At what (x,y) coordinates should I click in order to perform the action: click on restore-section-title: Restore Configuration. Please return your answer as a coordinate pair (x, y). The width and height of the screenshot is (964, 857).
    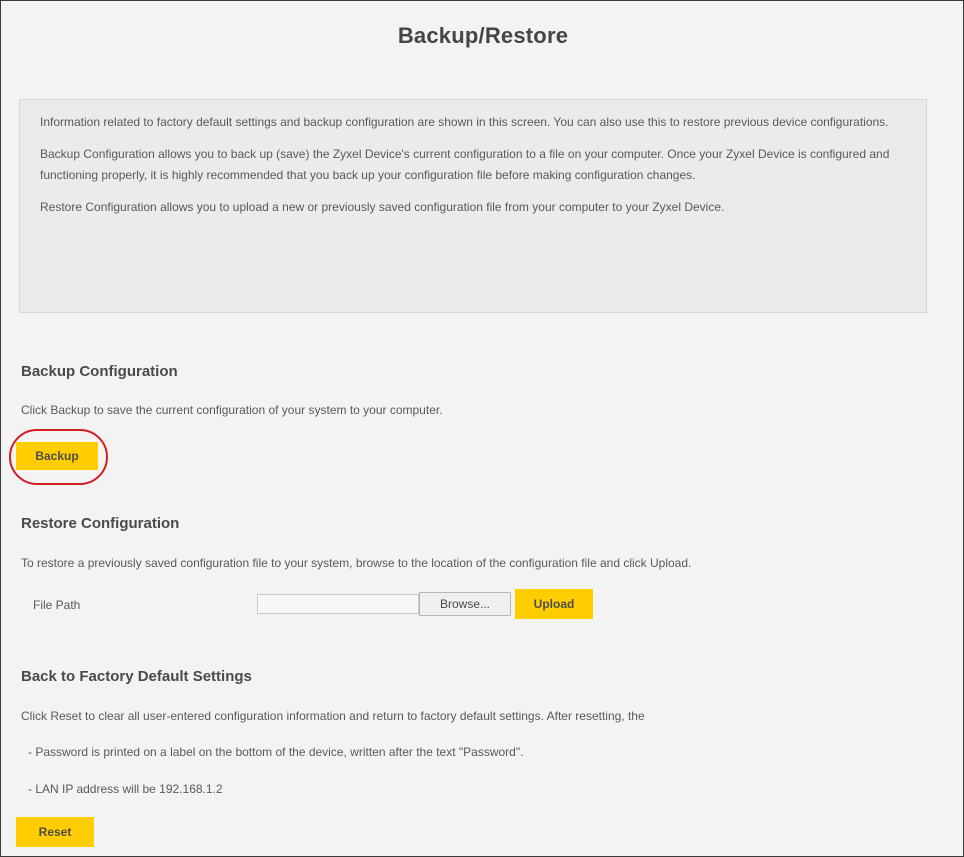
    Looking at the image, I should click on (100, 523).